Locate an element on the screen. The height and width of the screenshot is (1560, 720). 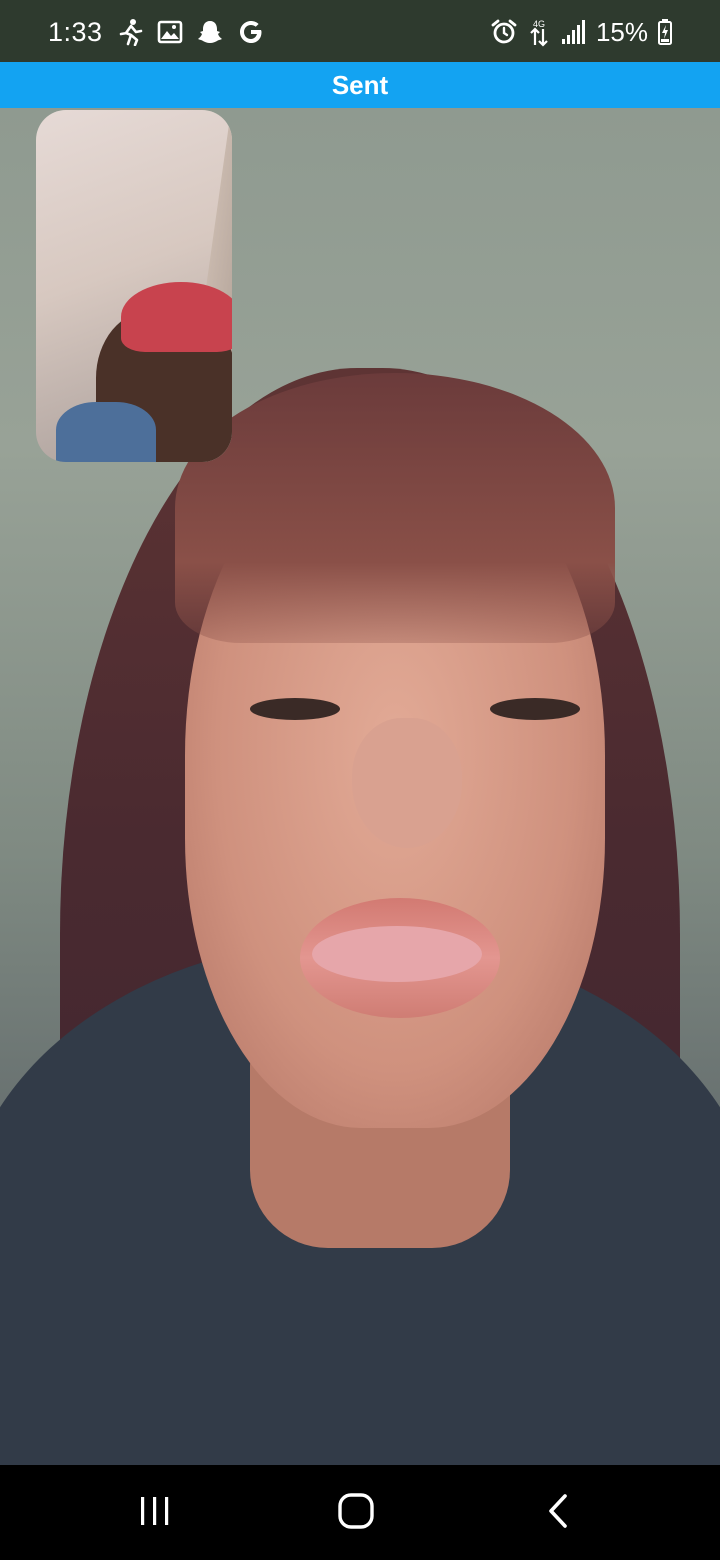
snapchat-ghost-icon is located at coordinates (210, 32).